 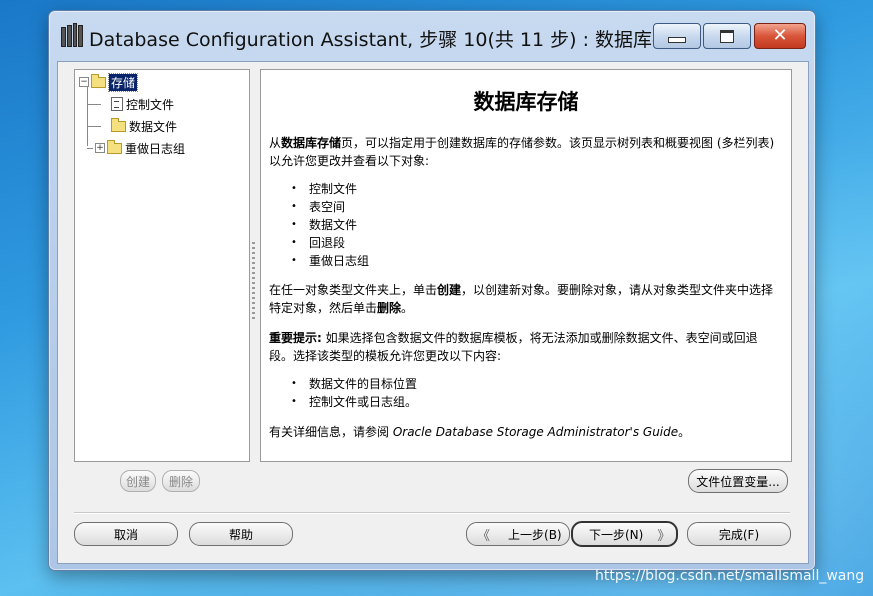 I want to click on para-bold-text: 删除, so click(x=389, y=308).